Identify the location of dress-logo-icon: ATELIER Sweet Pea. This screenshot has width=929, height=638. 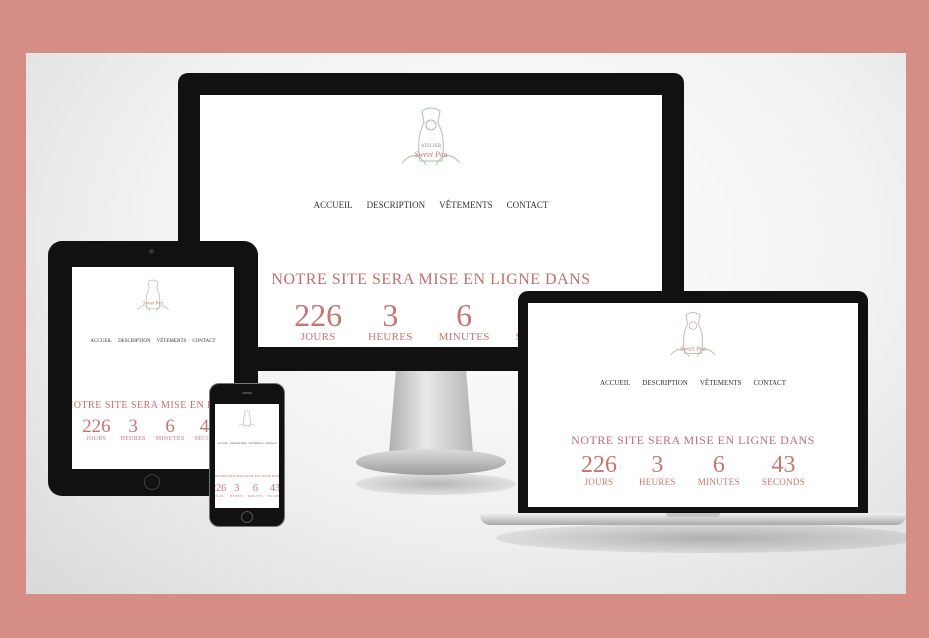
(431, 136).